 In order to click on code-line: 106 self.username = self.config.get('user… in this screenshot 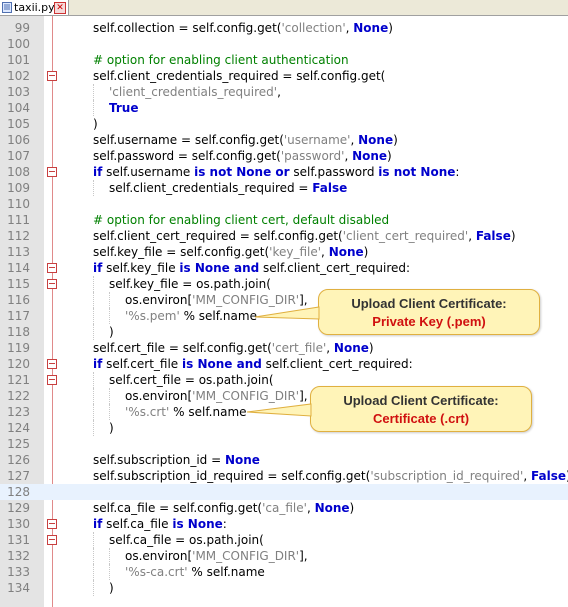, I will do `click(284, 140)`.